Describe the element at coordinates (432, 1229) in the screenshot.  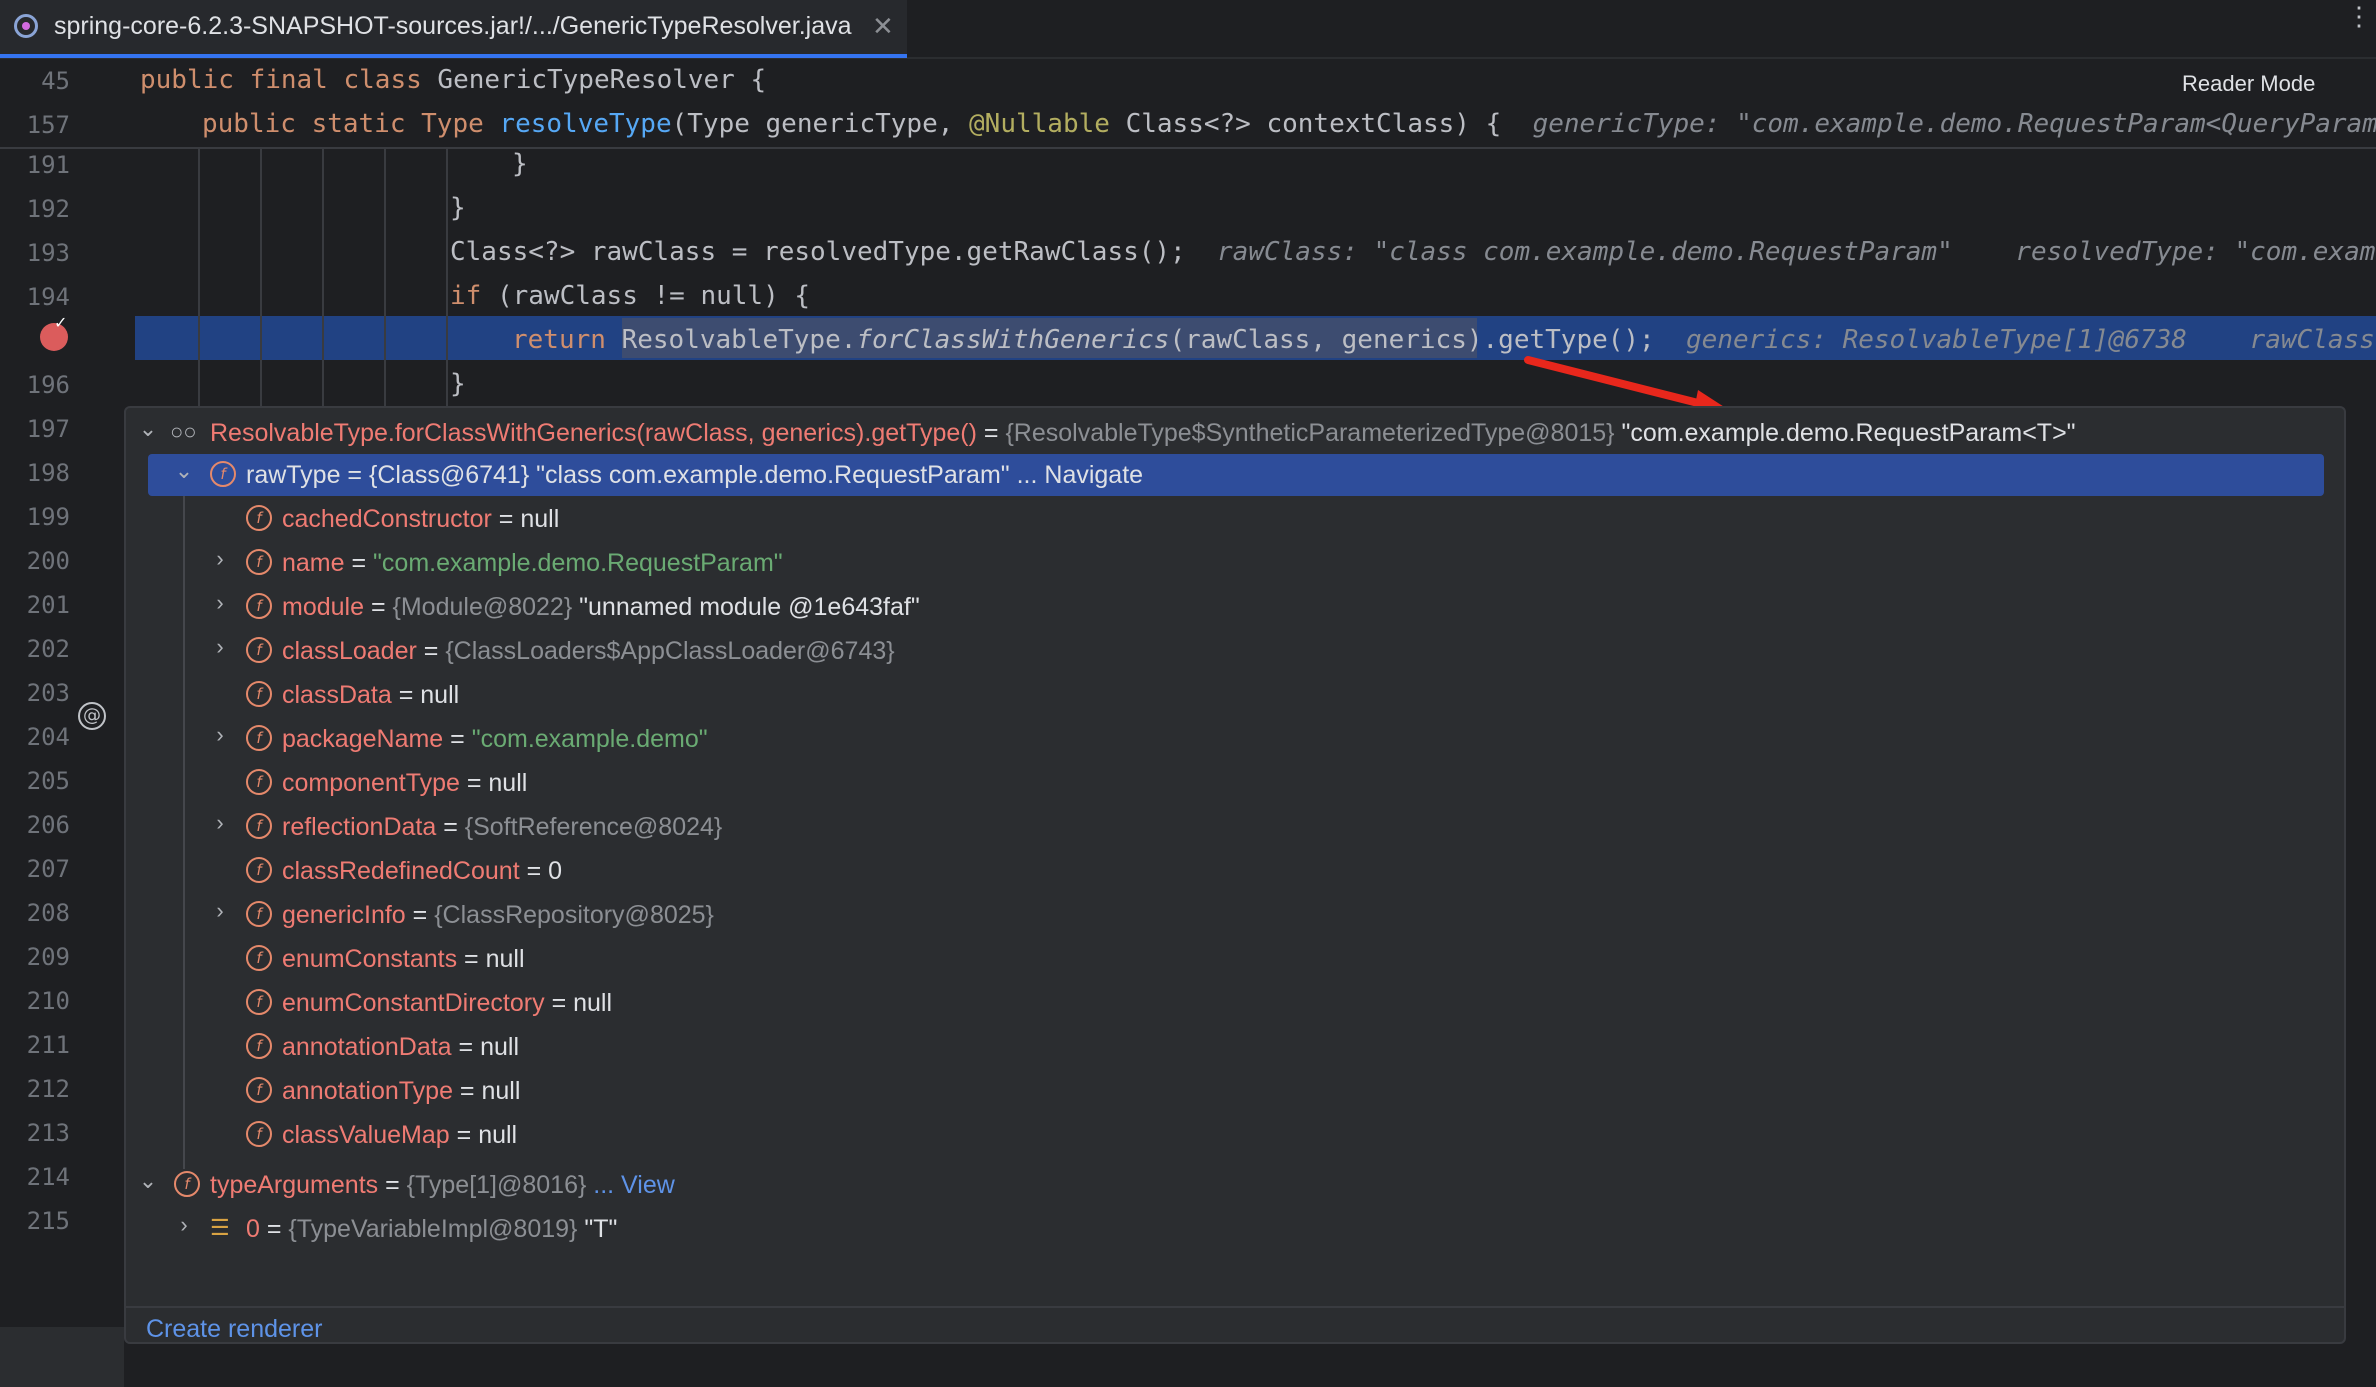
I see `tree-row-text: 0 = {TypeVariableImpl@8019} "T"` at that location.